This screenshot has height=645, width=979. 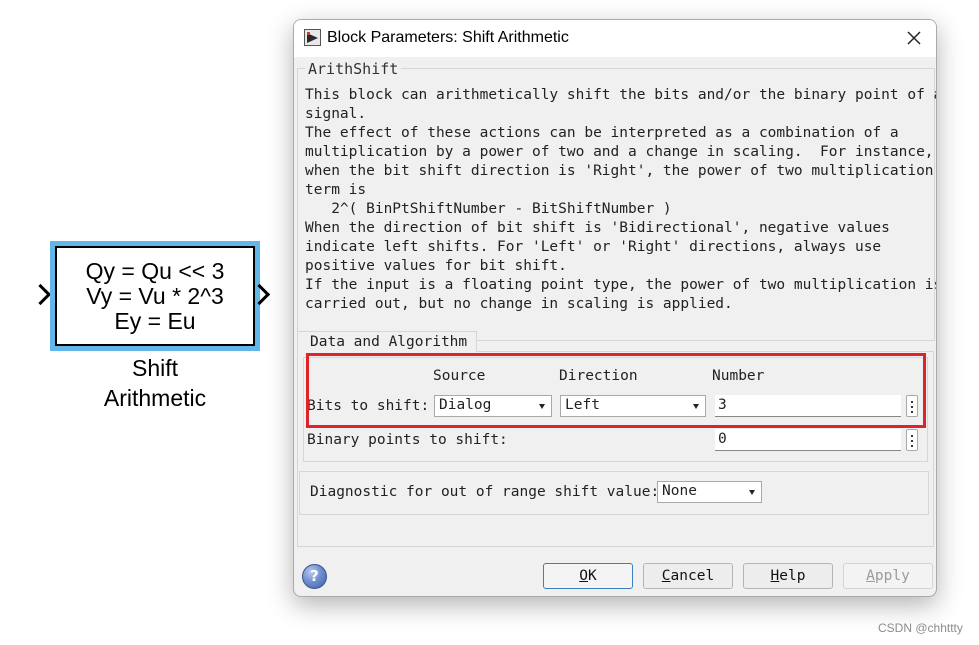 What do you see at coordinates (155, 320) in the screenshot?
I see `block-text-line: Ey = Eu` at bounding box center [155, 320].